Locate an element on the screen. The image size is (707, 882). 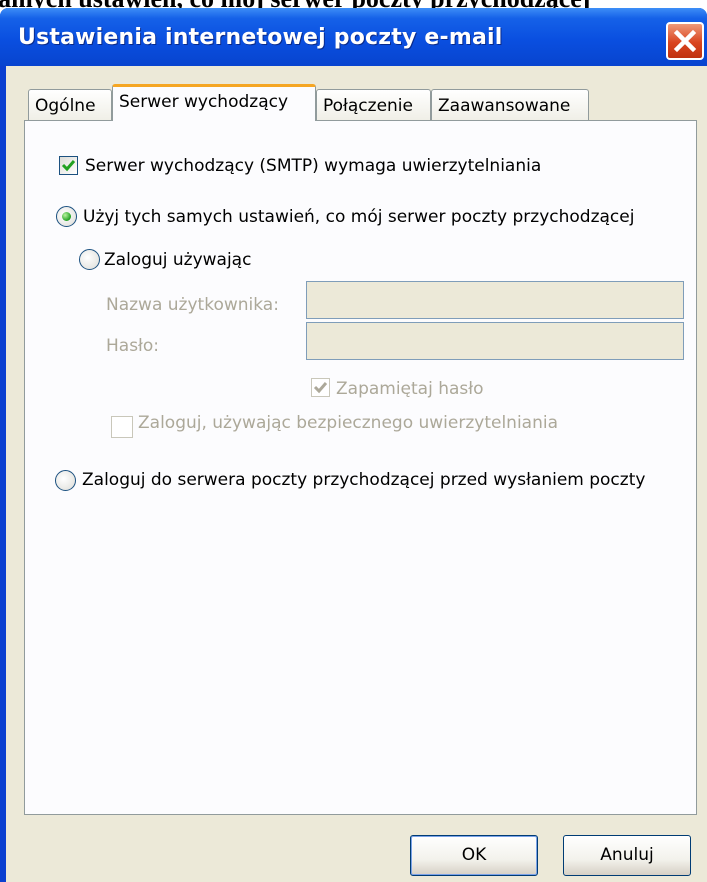
window-title: Ustawienia internetowej poczty e-mail is located at coordinates (260, 37).